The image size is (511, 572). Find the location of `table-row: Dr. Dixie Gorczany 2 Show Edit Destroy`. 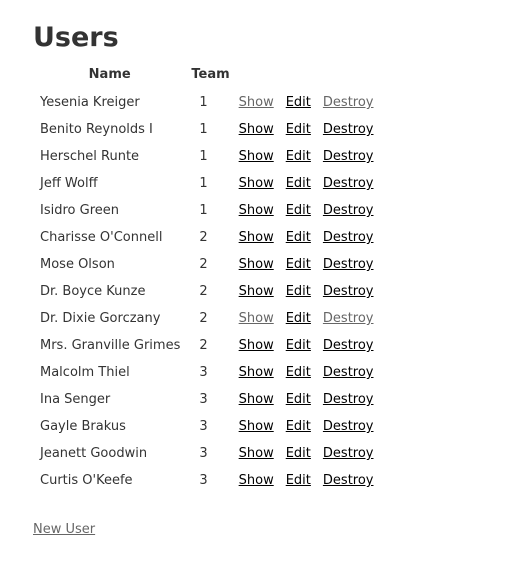

table-row: Dr. Dixie Gorczany 2 Show Edit Destroy is located at coordinates (206, 318).